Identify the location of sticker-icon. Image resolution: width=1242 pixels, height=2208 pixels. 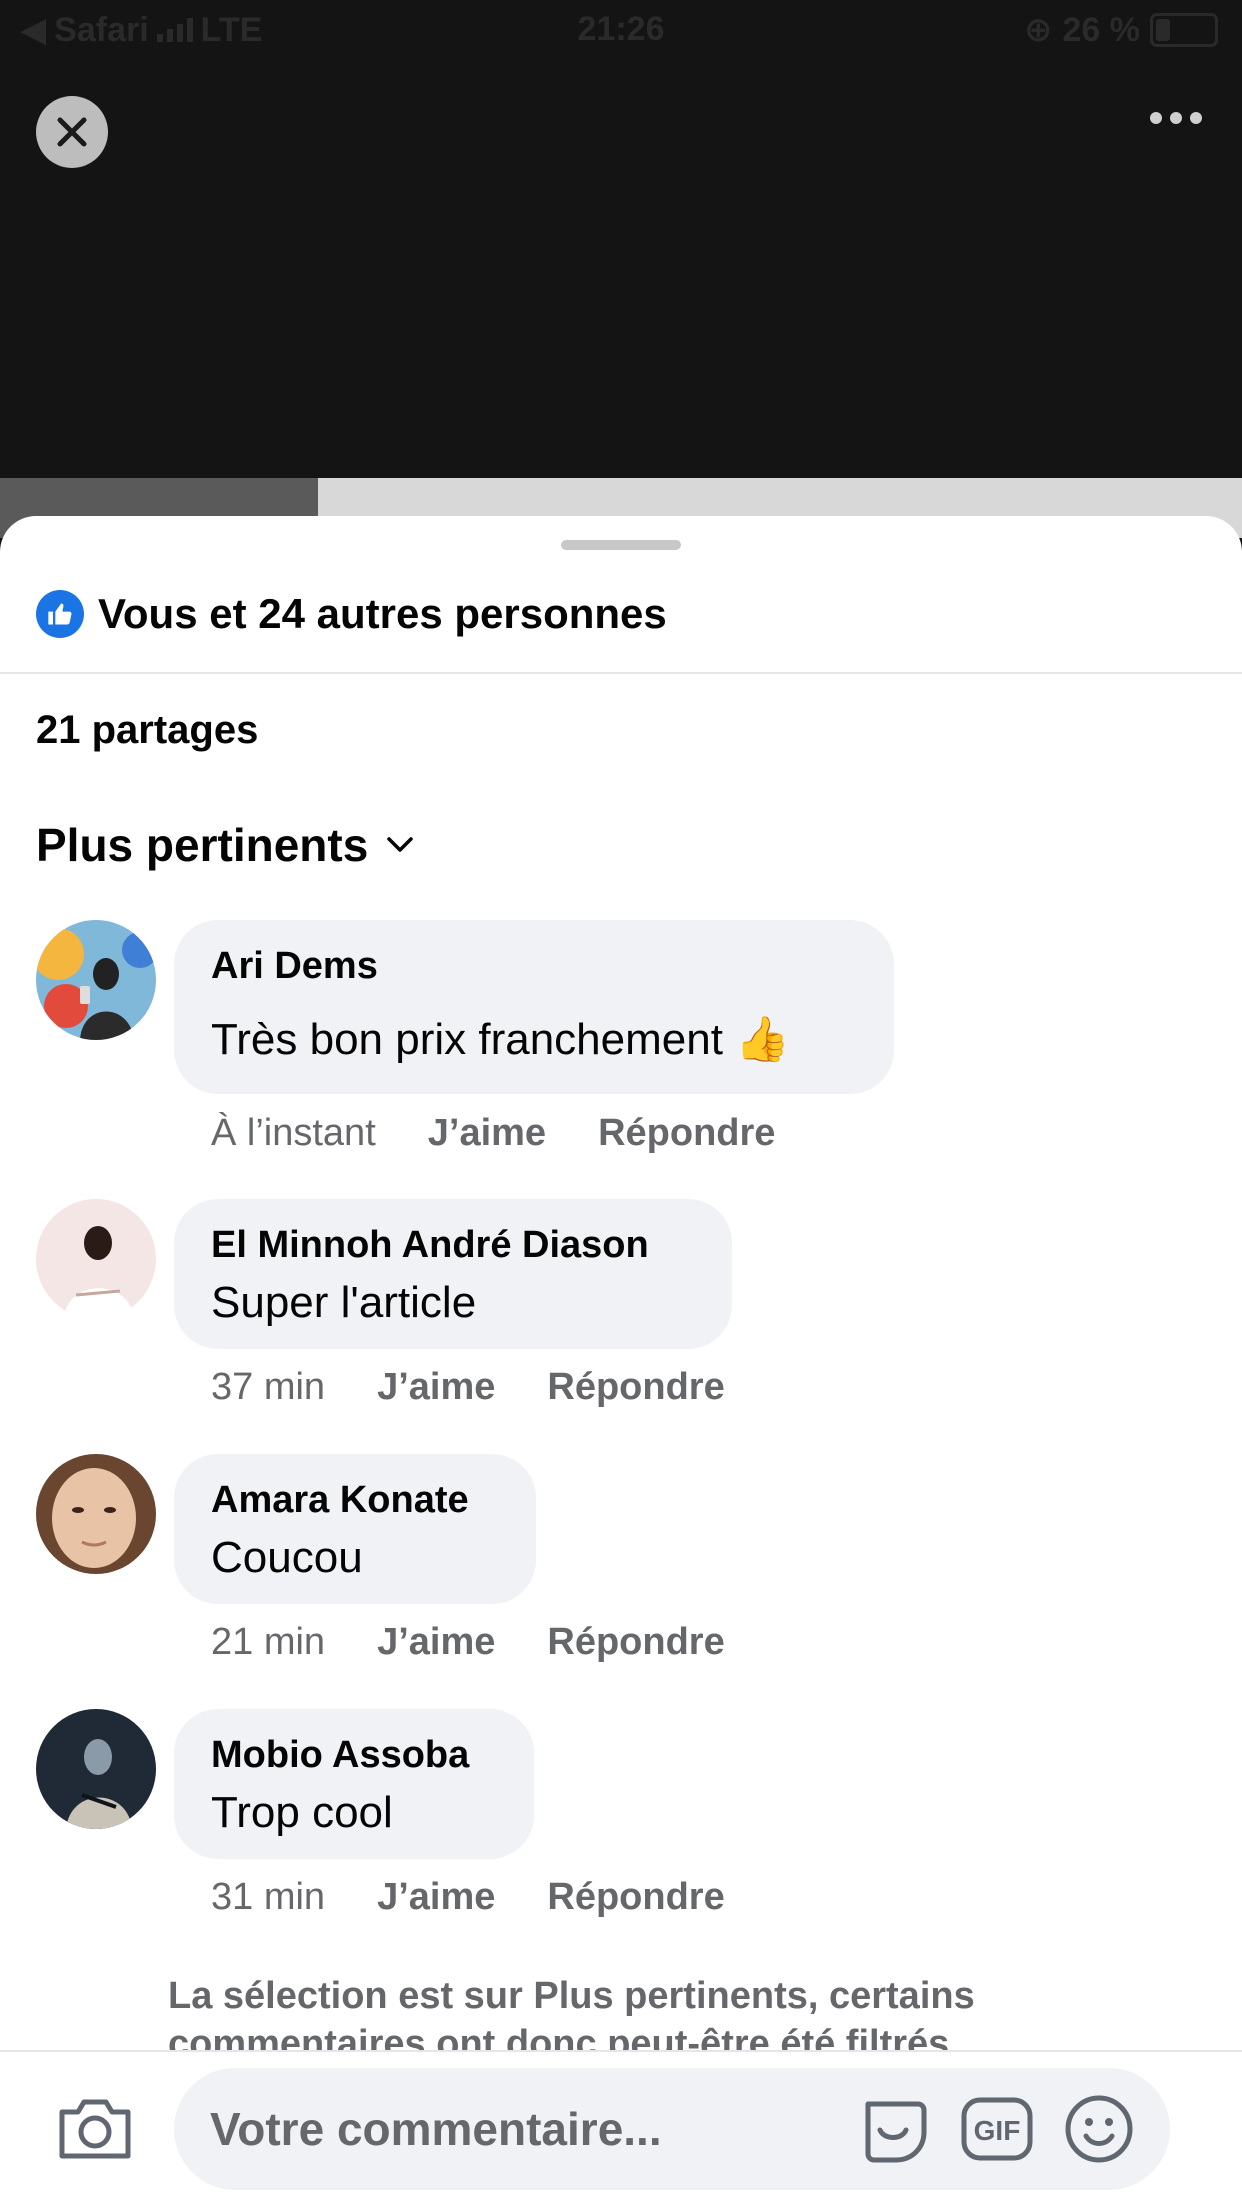
(896, 2132).